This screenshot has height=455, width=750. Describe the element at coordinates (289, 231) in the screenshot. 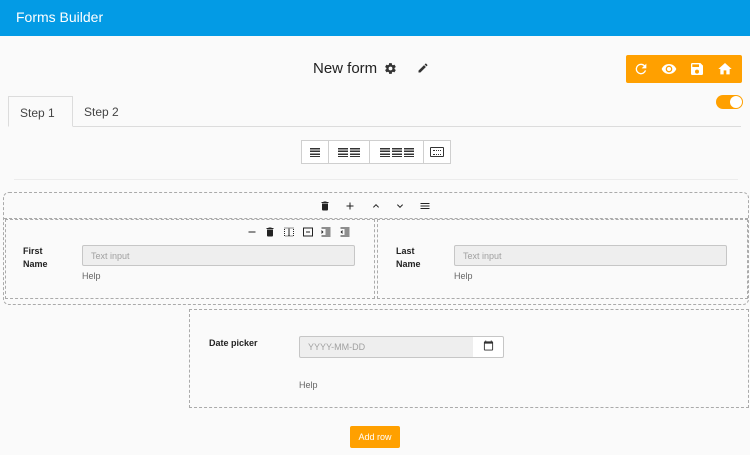

I see `split-icon` at that location.